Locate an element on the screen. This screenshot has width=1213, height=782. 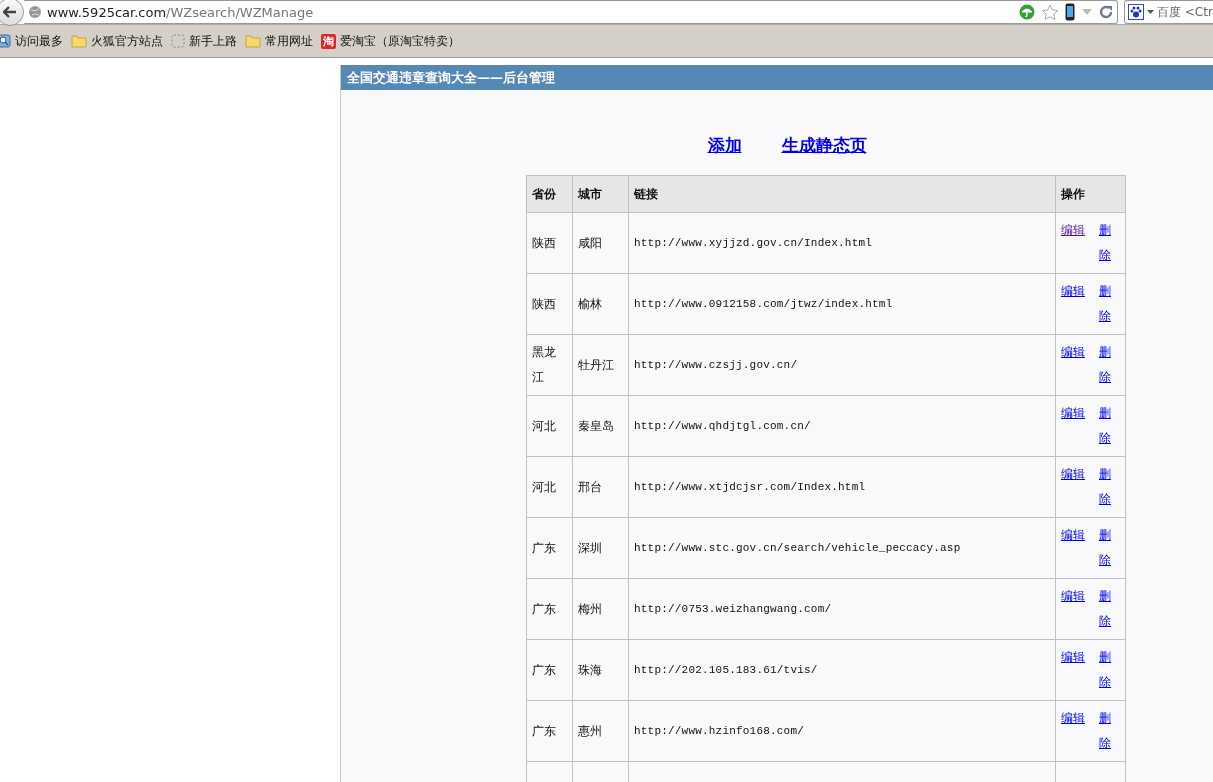
bookmark-link: 访问最多 is located at coordinates (39, 41).